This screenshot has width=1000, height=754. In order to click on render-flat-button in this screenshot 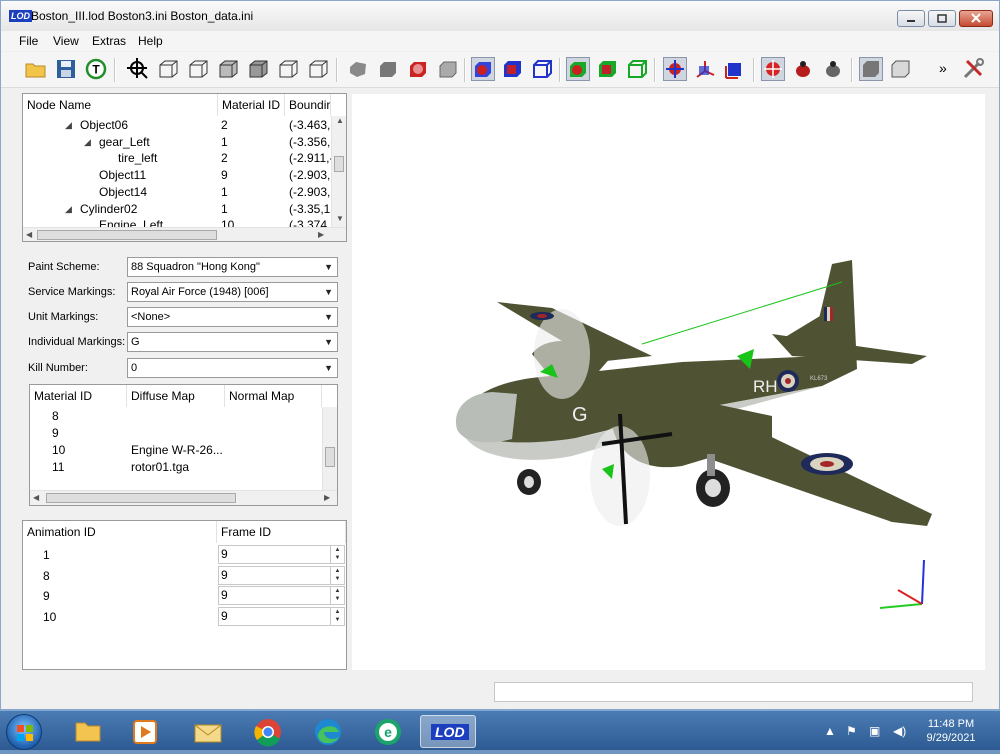, I will do `click(448, 69)`.